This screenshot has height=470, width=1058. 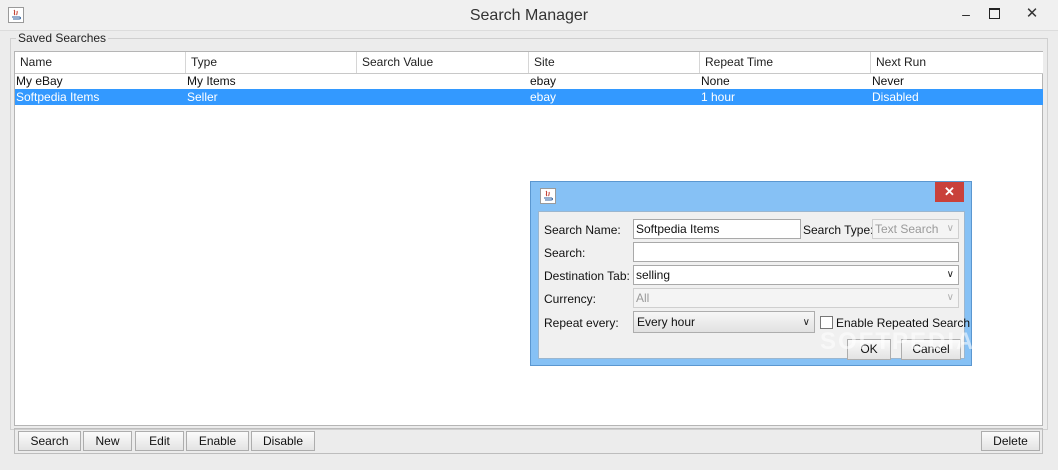 I want to click on window-titlebar: Search Manager – ✕, so click(x=529, y=15).